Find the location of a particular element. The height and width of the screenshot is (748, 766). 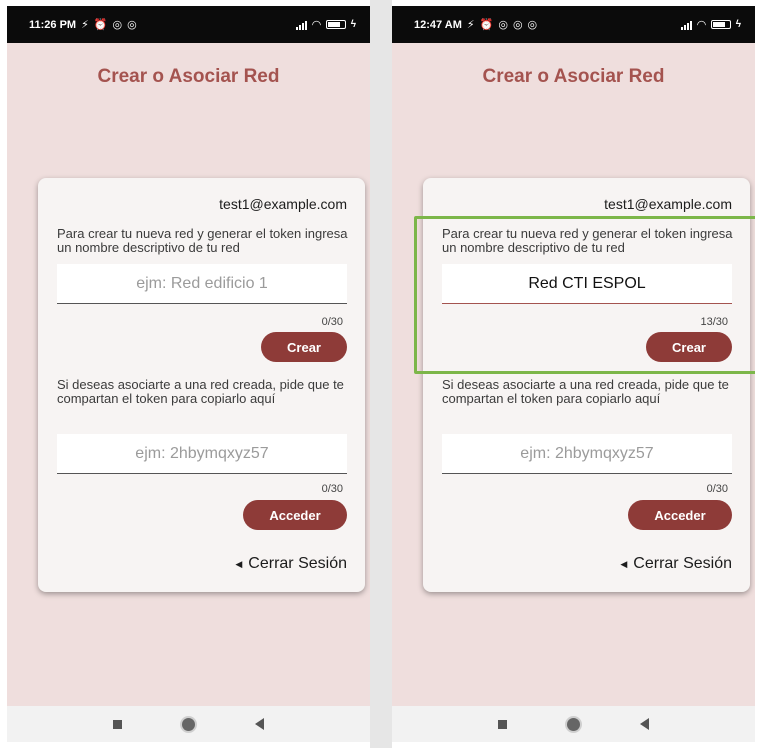

network-name-counter: 0/30 is located at coordinates (332, 322).